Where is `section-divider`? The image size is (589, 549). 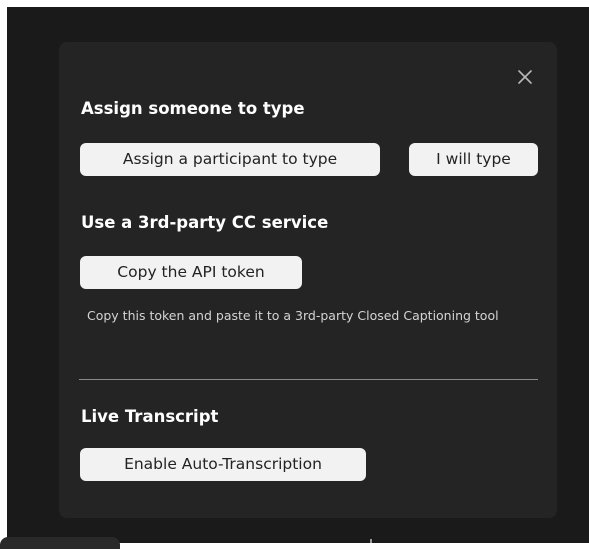
section-divider is located at coordinates (308, 379).